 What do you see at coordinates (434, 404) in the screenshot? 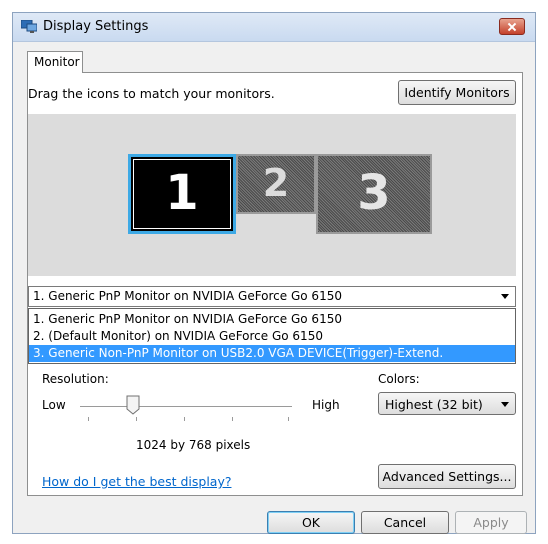
I see `colors-select-value: Highest (32 bit)` at bounding box center [434, 404].